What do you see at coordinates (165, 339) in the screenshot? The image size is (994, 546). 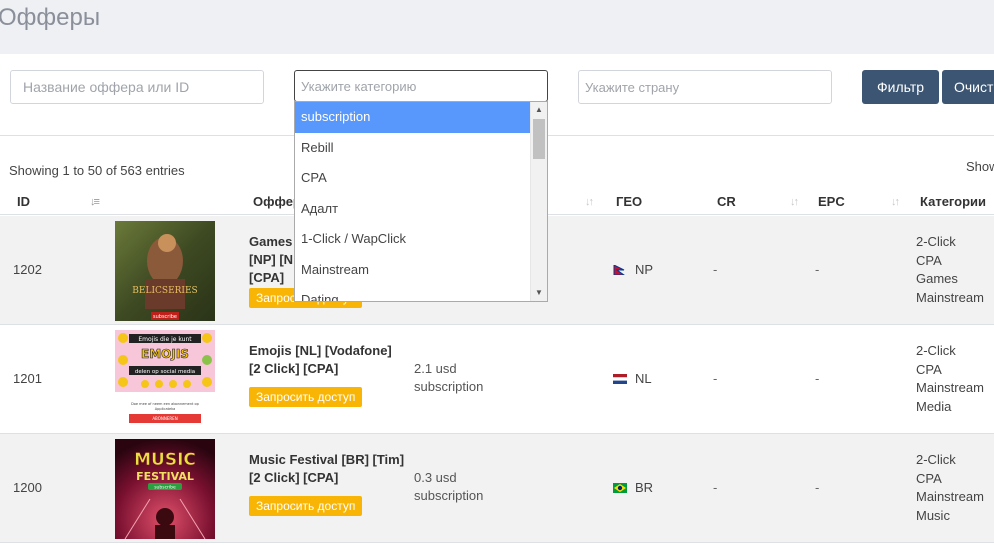 I see `svg-text: Emojis die je kunt` at bounding box center [165, 339].